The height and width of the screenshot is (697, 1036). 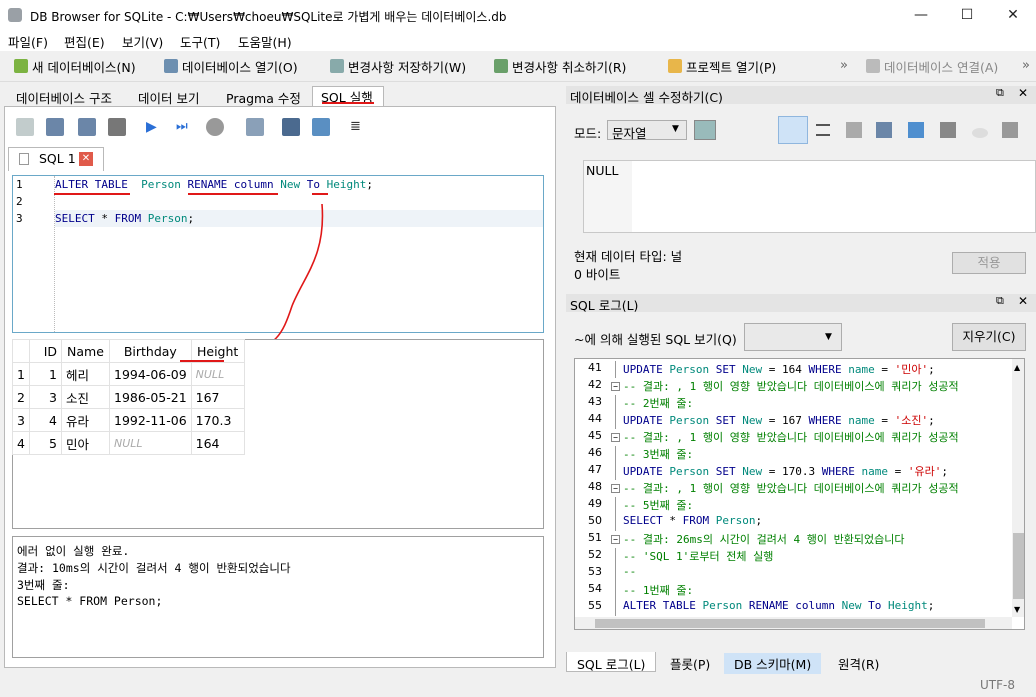 I want to click on close-button: ✕, so click(x=1013, y=15).